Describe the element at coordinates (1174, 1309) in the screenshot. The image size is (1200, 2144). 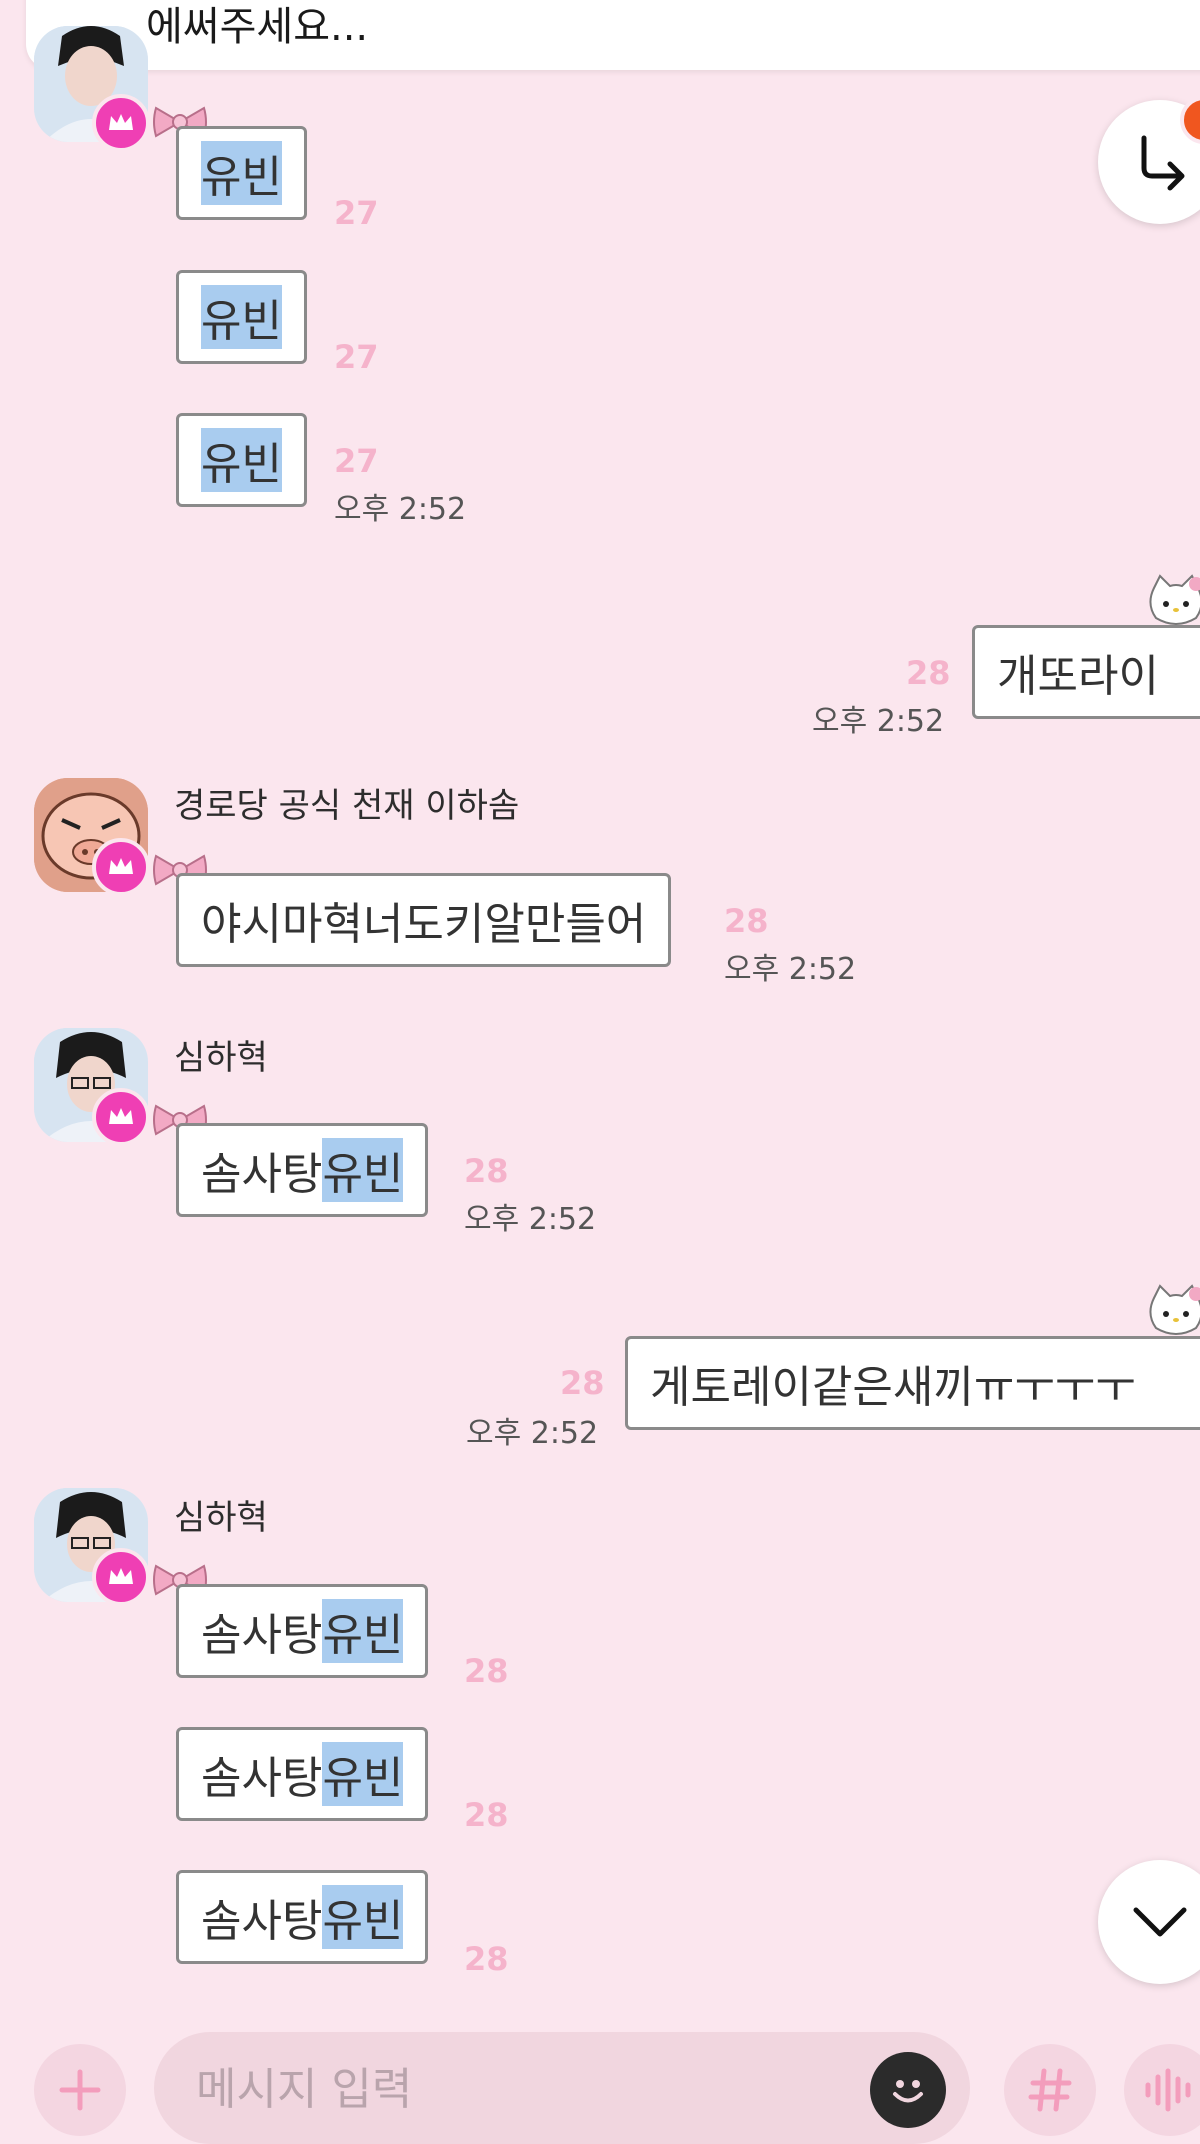
I see `kitty-icon` at that location.